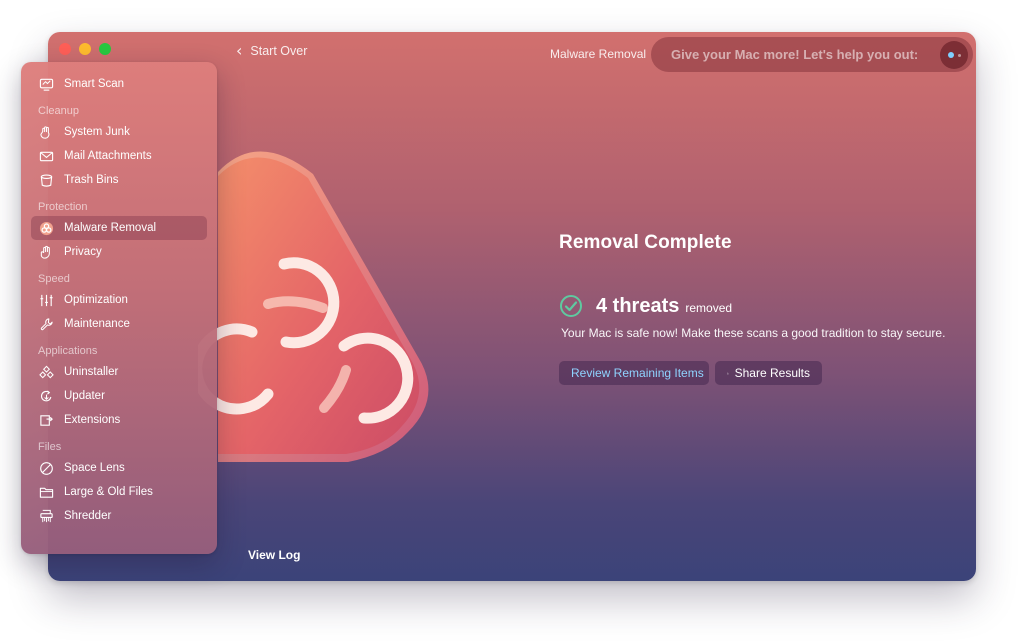  What do you see at coordinates (92, 420) in the screenshot?
I see `sidebar-item-label: Extensions` at bounding box center [92, 420].